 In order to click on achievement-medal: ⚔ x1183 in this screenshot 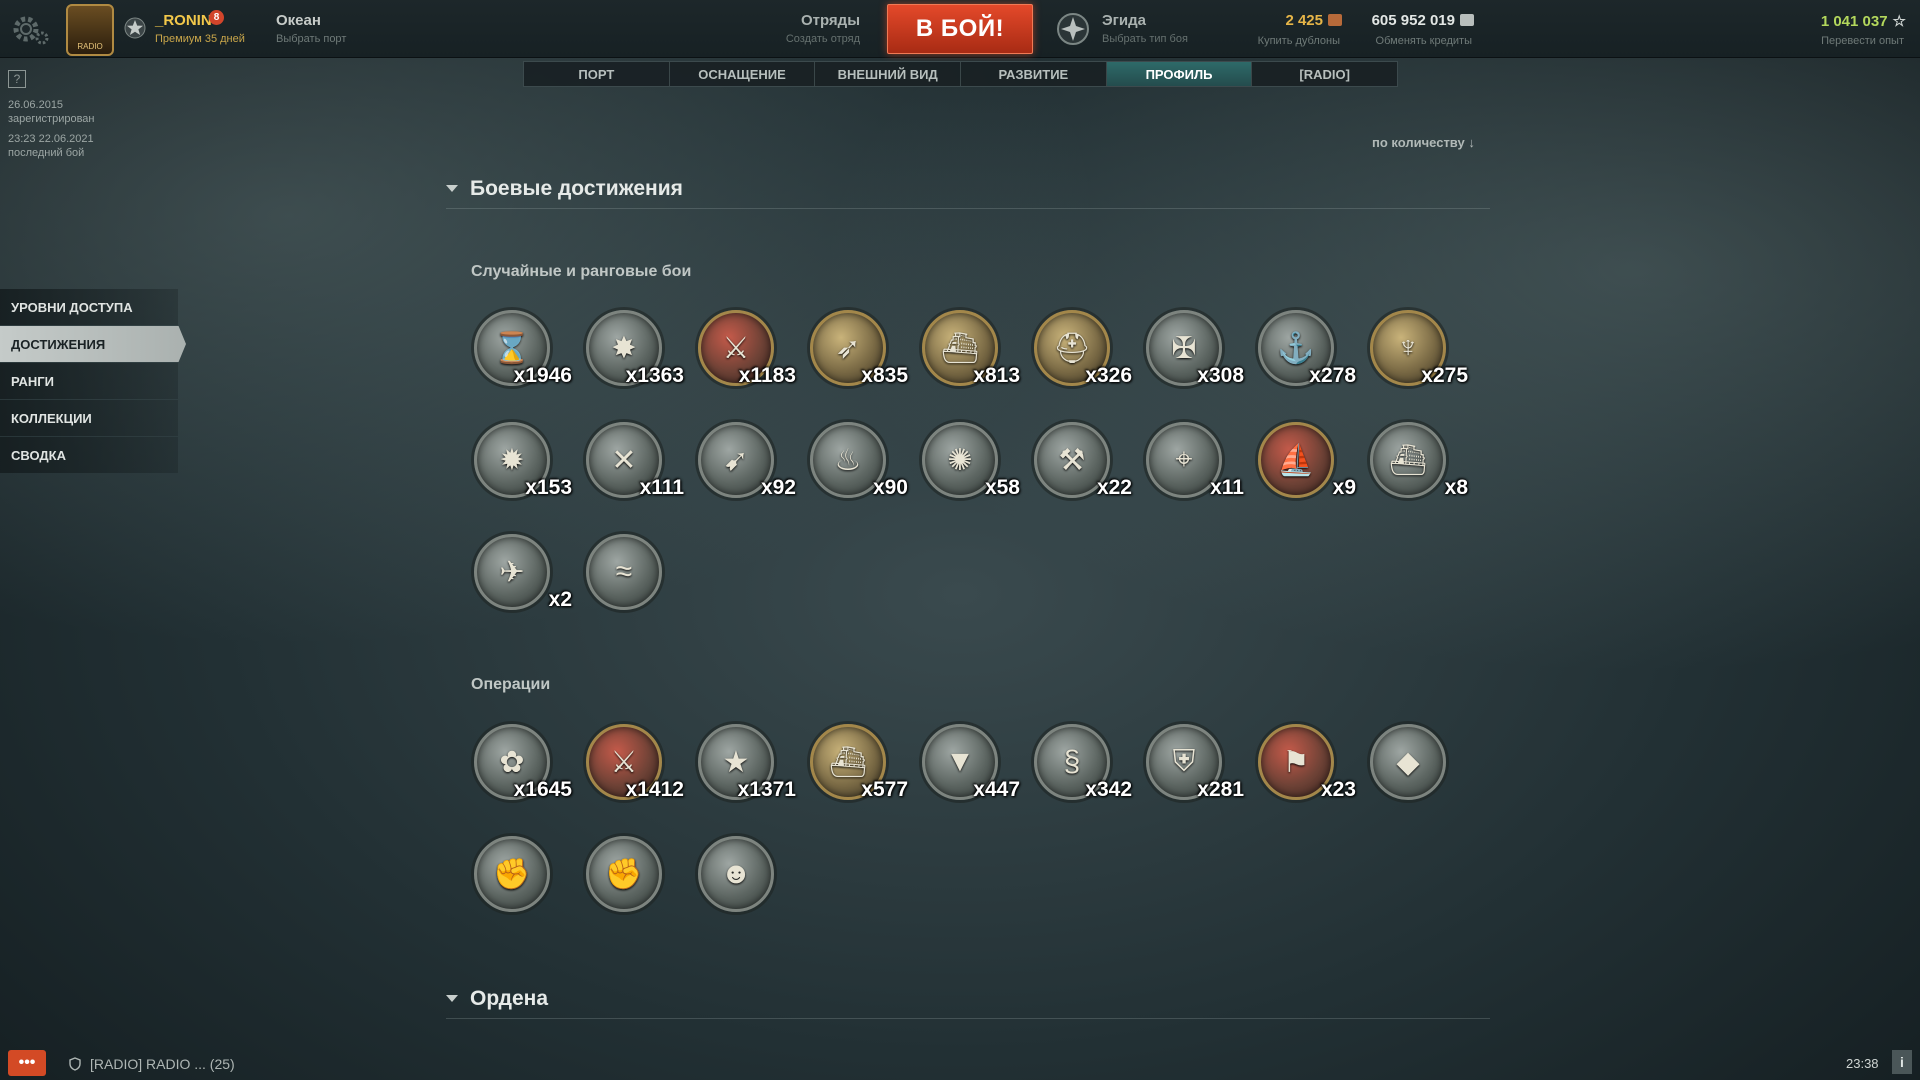, I will do `click(748, 360)`.